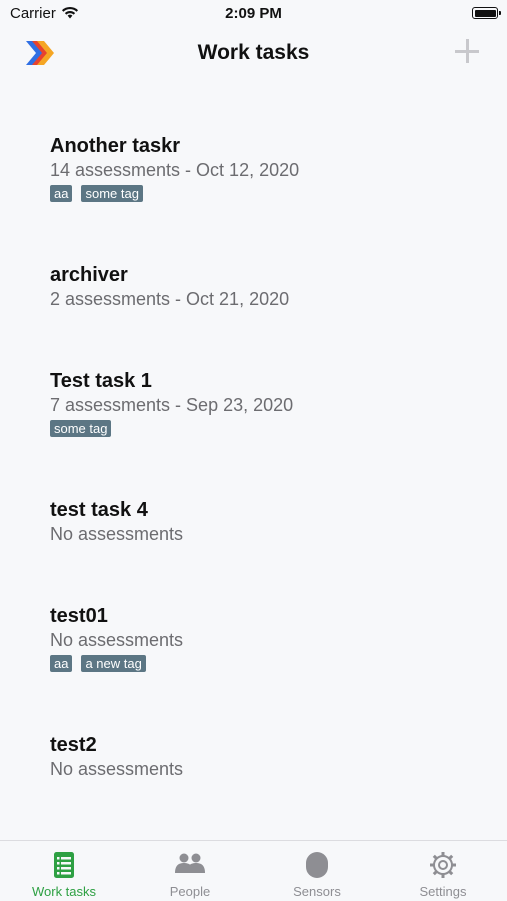 The image size is (507, 901). I want to click on people-icon, so click(190, 865).